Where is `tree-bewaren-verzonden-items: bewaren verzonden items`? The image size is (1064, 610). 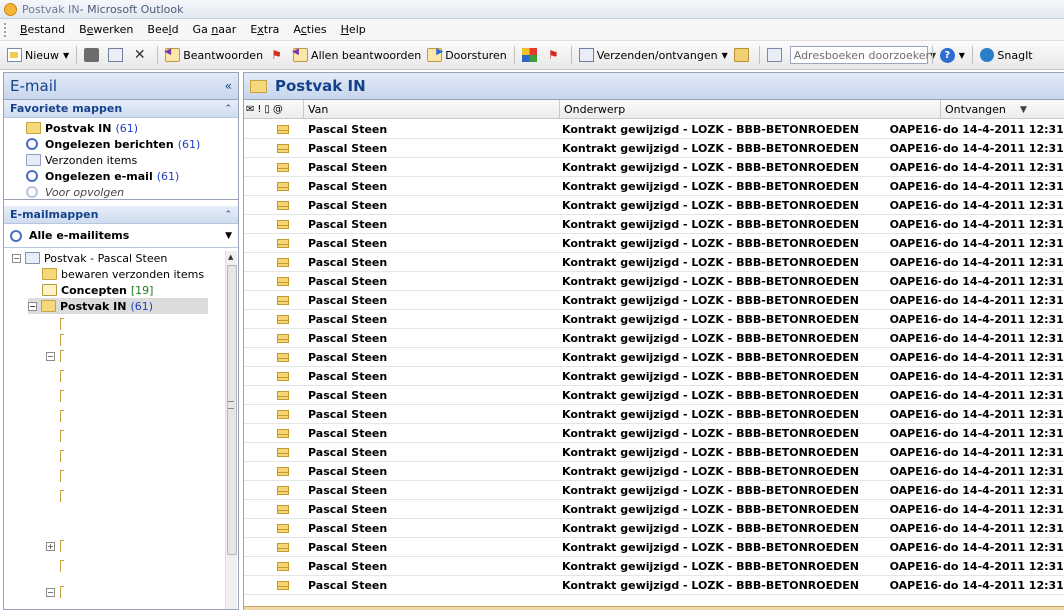 tree-bewaren-verzonden-items: bewaren verzonden items is located at coordinates (123, 274).